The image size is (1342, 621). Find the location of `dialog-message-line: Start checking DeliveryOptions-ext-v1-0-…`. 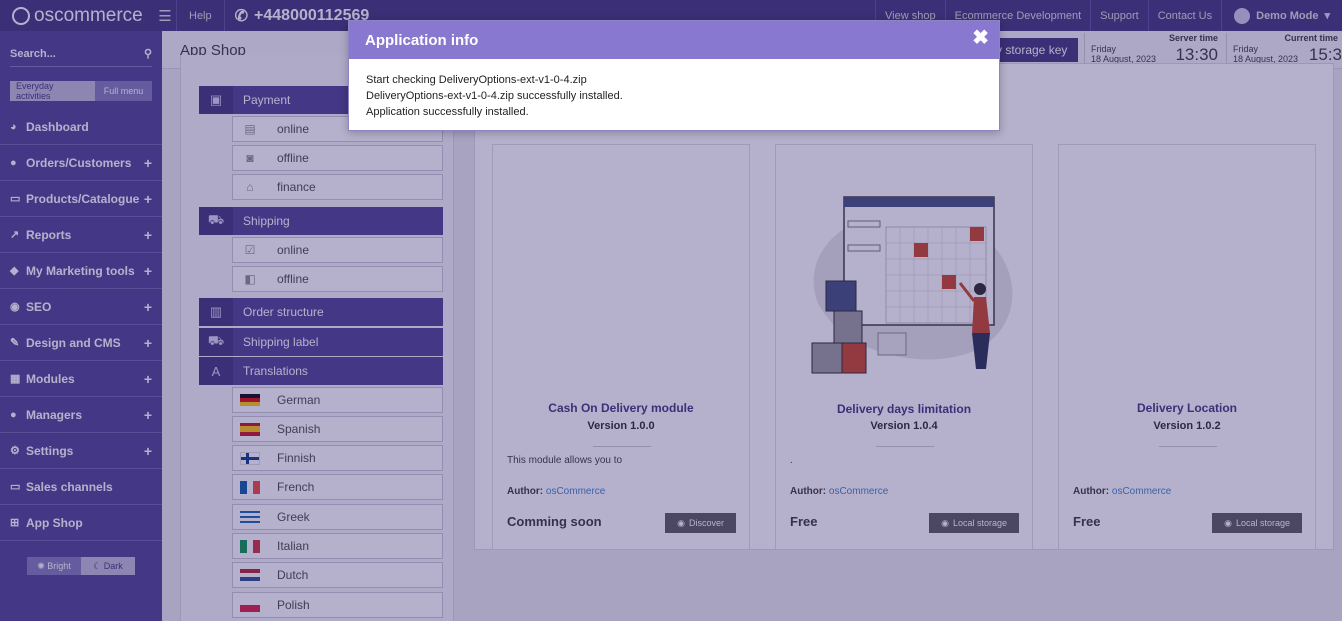

dialog-message-line: Start checking DeliveryOptions-ext-v1-0-… is located at coordinates (476, 80).